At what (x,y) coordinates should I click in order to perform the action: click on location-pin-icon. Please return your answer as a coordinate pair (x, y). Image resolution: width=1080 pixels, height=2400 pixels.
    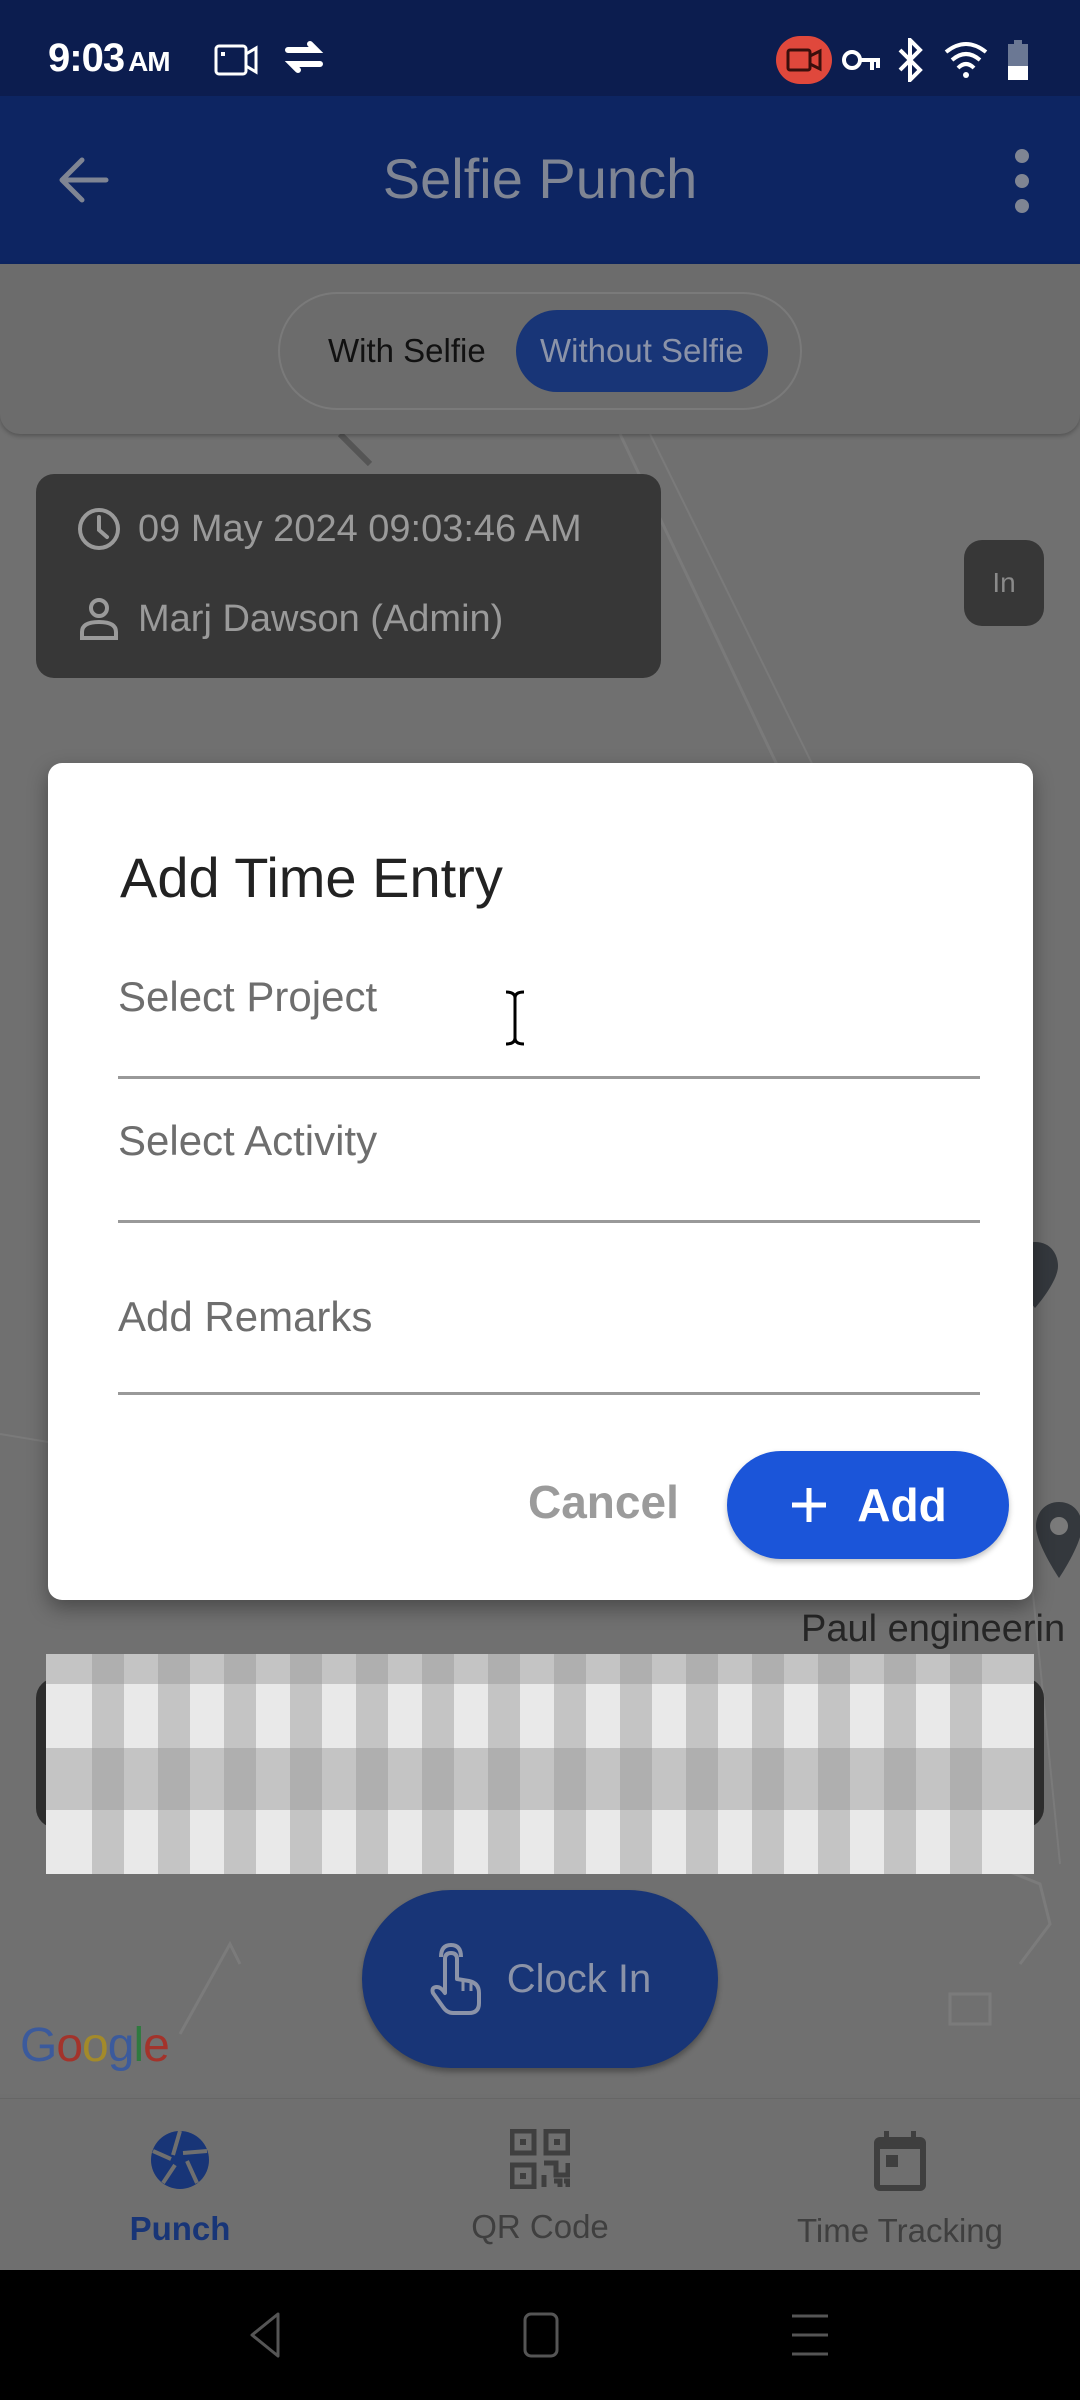
    Looking at the image, I should click on (1057, 1540).